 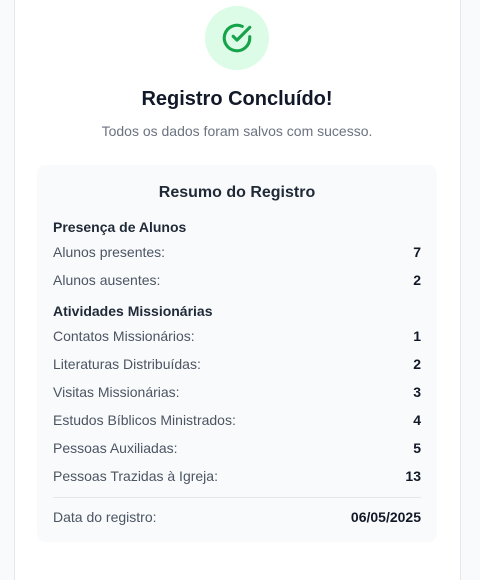 What do you see at coordinates (237, 192) in the screenshot?
I see `summary-title: Resumo do Registro` at bounding box center [237, 192].